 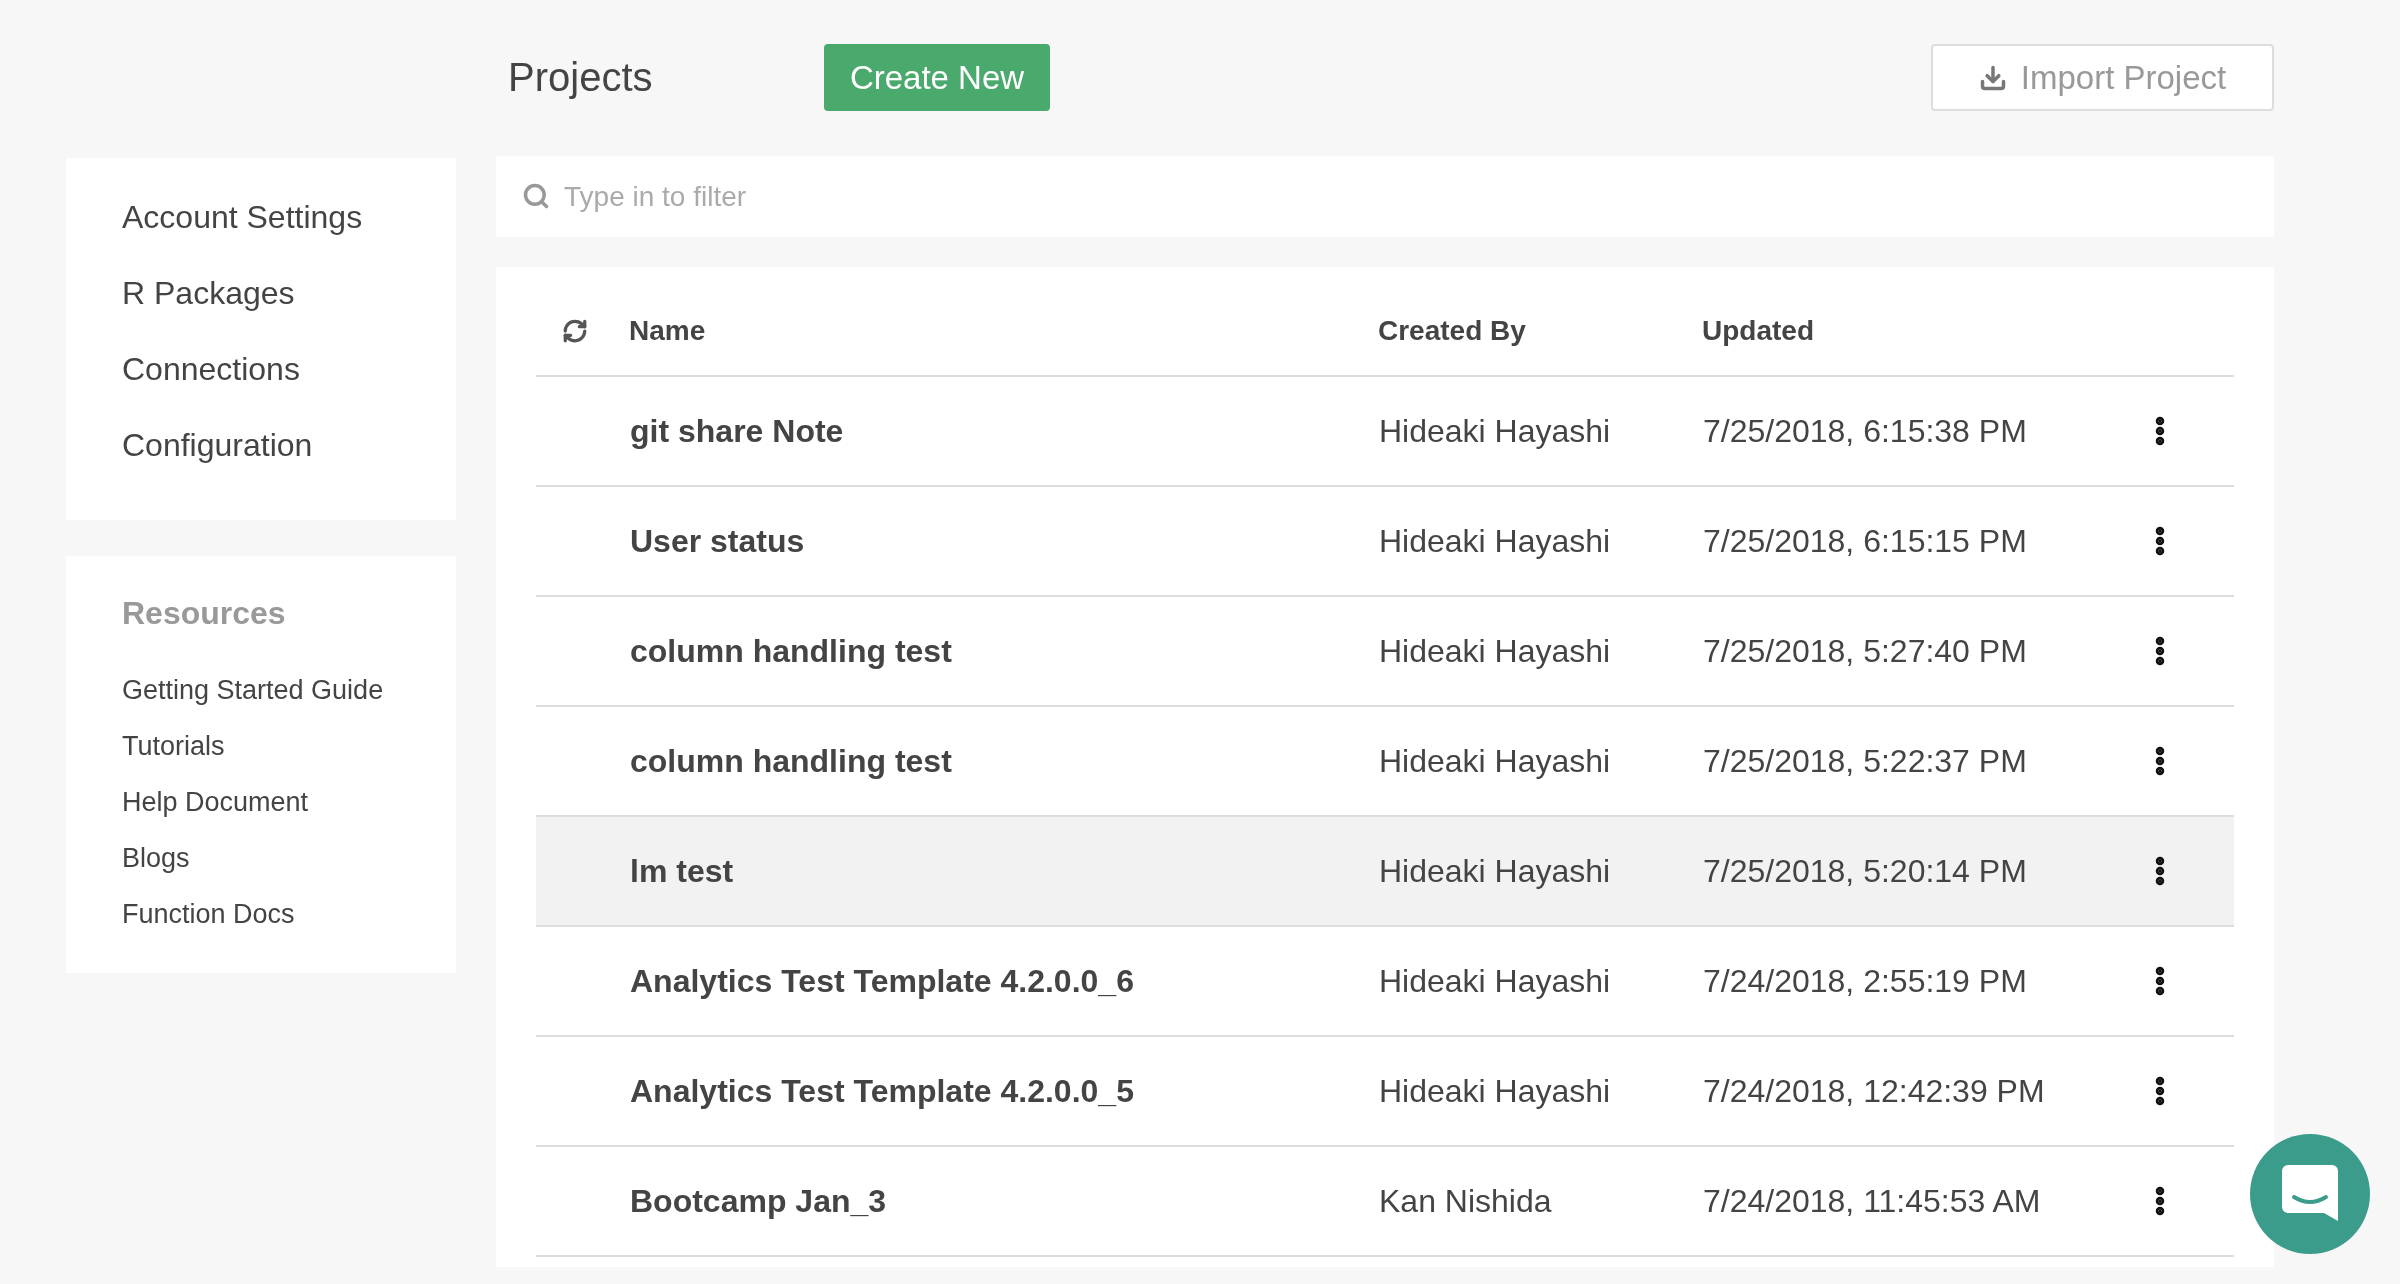 I want to click on resource-link: Blogs, so click(x=156, y=858).